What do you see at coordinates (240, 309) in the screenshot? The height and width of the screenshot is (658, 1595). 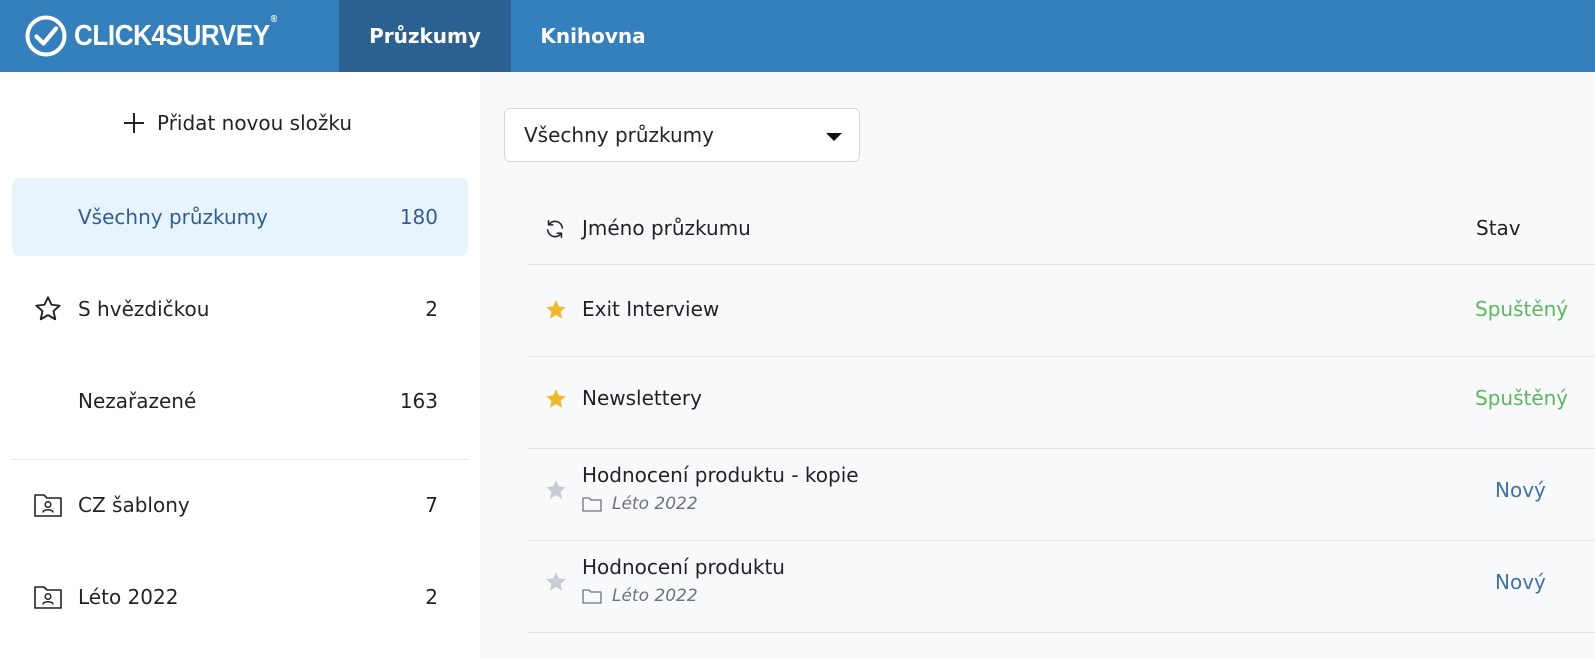 I see `sidebar-item-starred: S hvězdičkou 2` at bounding box center [240, 309].